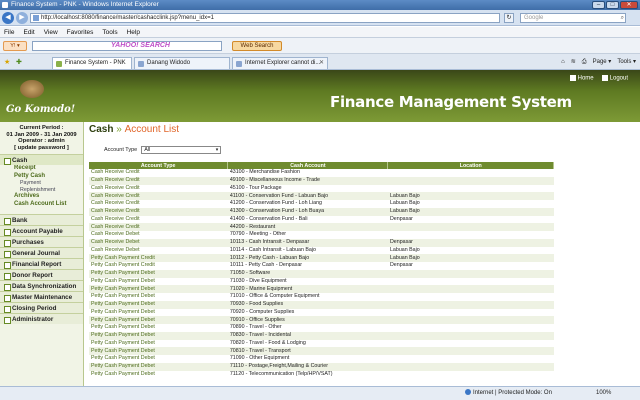 The width and height of the screenshot is (640, 400). Describe the element at coordinates (41, 241) in the screenshot. I see `nav-purchases: Purchases` at that location.